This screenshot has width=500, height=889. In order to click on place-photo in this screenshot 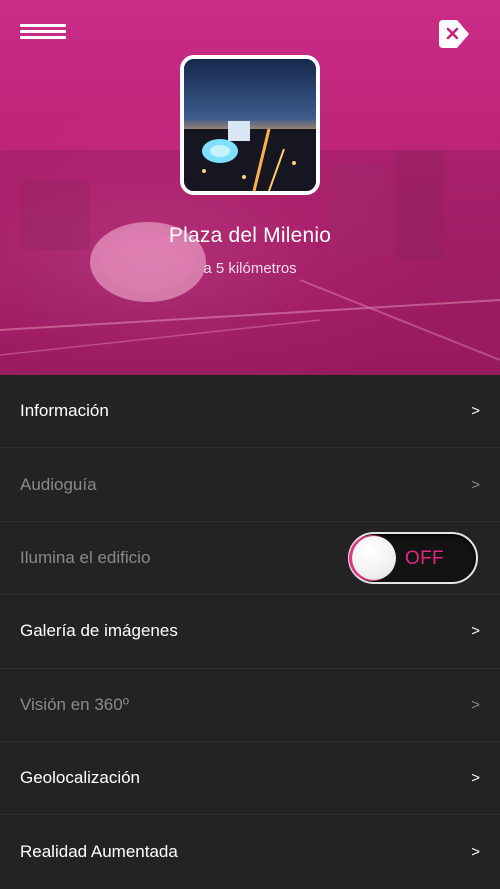, I will do `click(250, 125)`.